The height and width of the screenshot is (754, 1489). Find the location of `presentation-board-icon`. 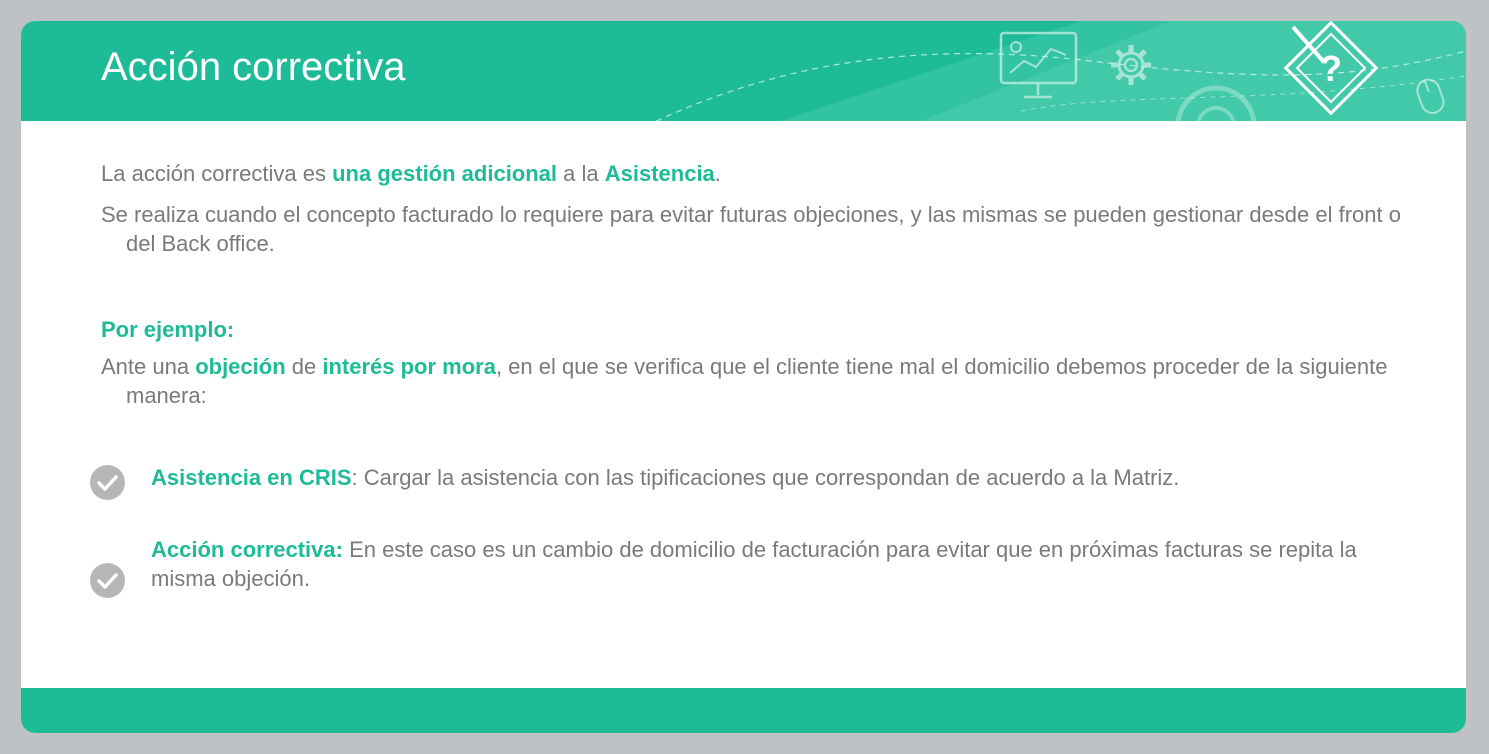

presentation-board-icon is located at coordinates (1038, 65).